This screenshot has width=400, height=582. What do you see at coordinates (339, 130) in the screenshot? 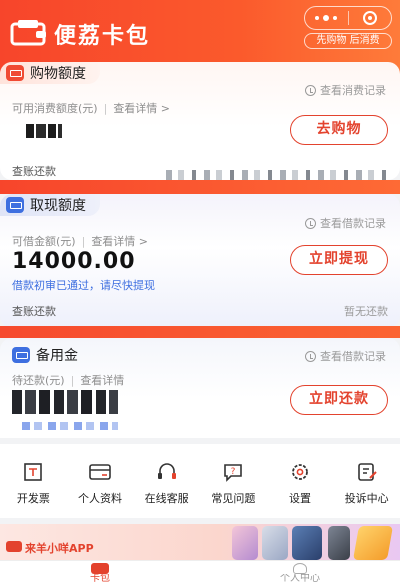
I see `go-shopping-button: 去购物` at bounding box center [339, 130].